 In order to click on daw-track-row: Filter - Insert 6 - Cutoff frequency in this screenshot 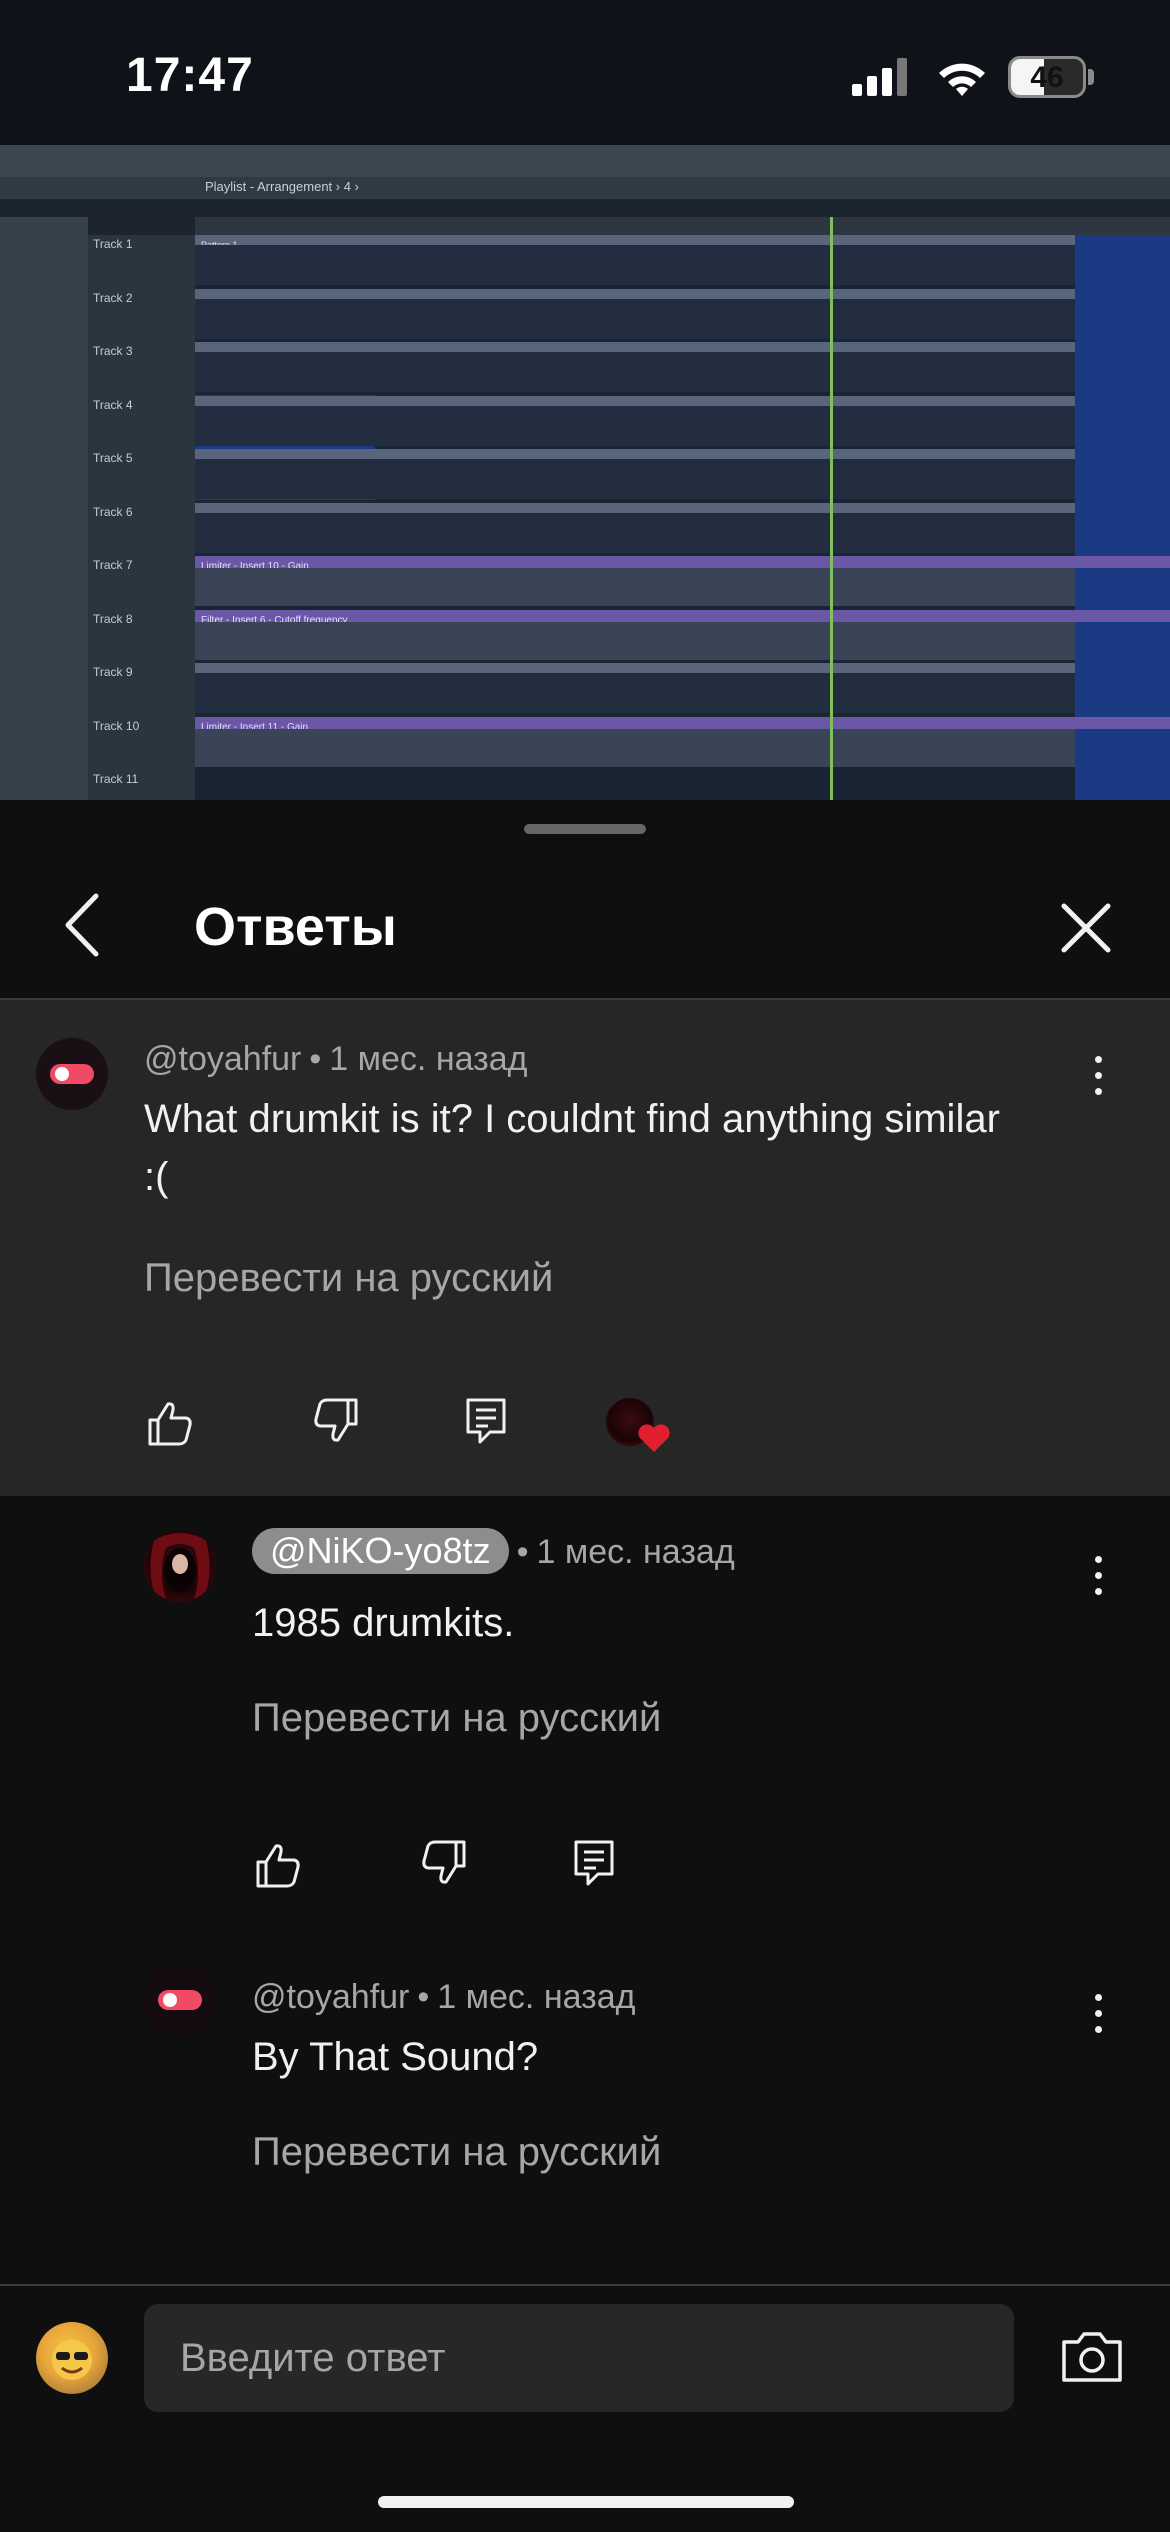, I will do `click(682, 634)`.